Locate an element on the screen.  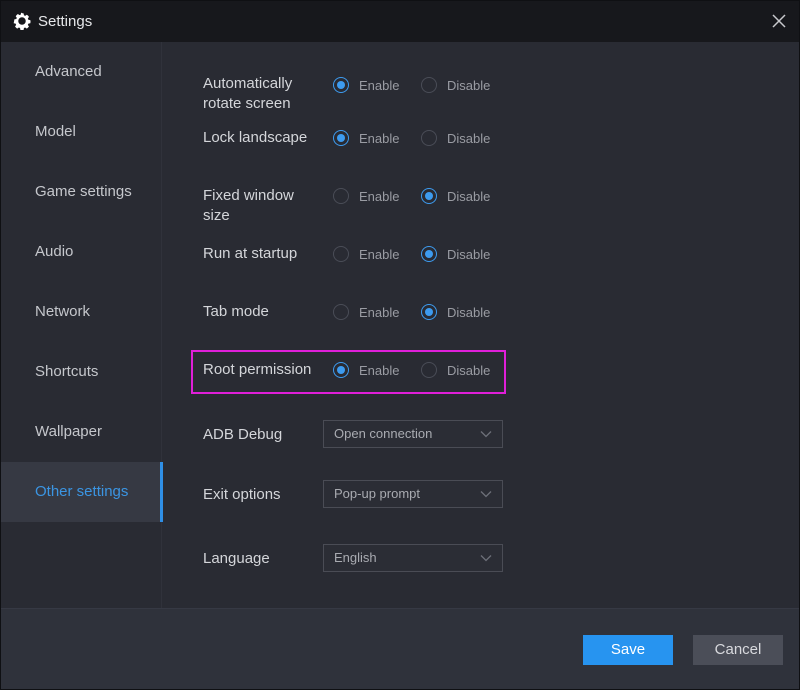
setting-label: Run at startup is located at coordinates (250, 253).